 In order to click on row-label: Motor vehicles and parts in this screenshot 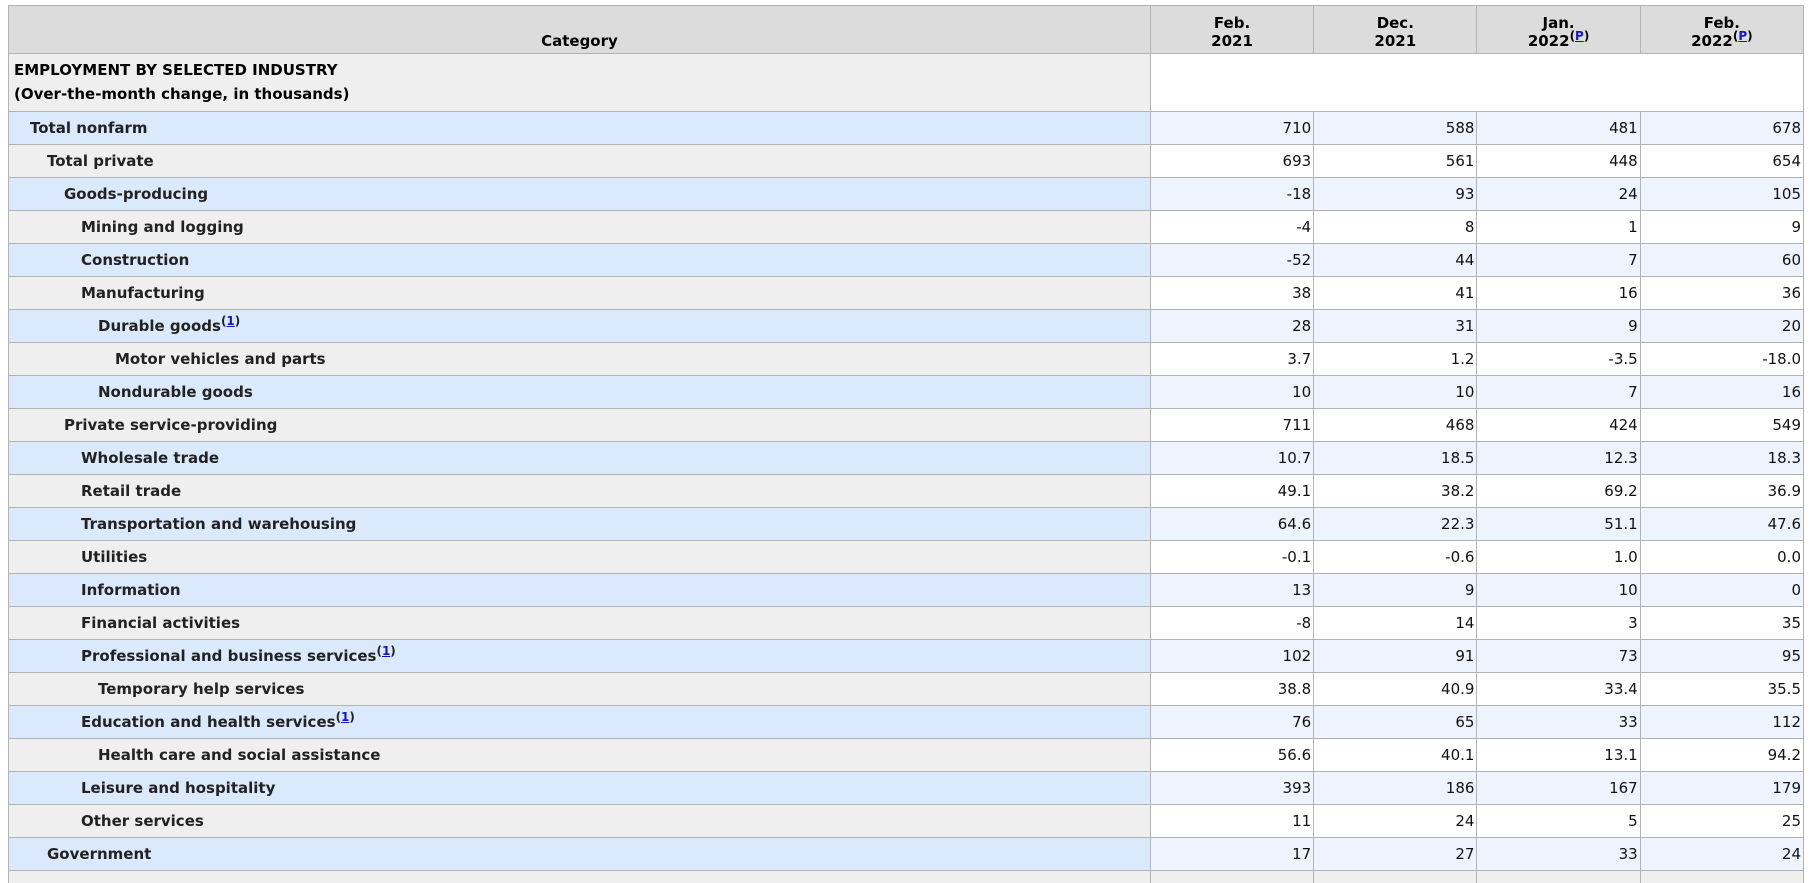, I will do `click(220, 359)`.